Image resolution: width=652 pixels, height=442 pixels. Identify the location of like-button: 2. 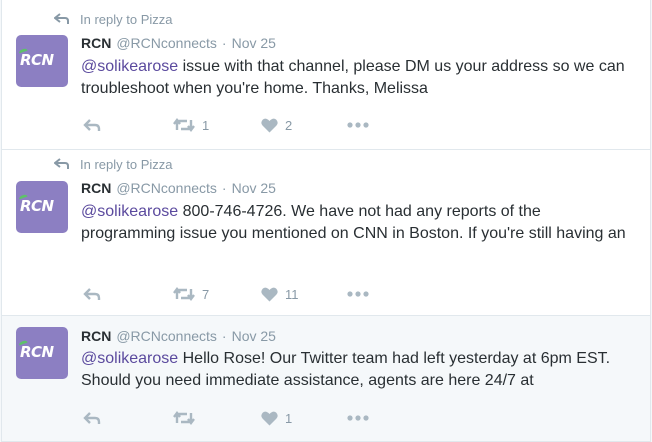
(276, 125).